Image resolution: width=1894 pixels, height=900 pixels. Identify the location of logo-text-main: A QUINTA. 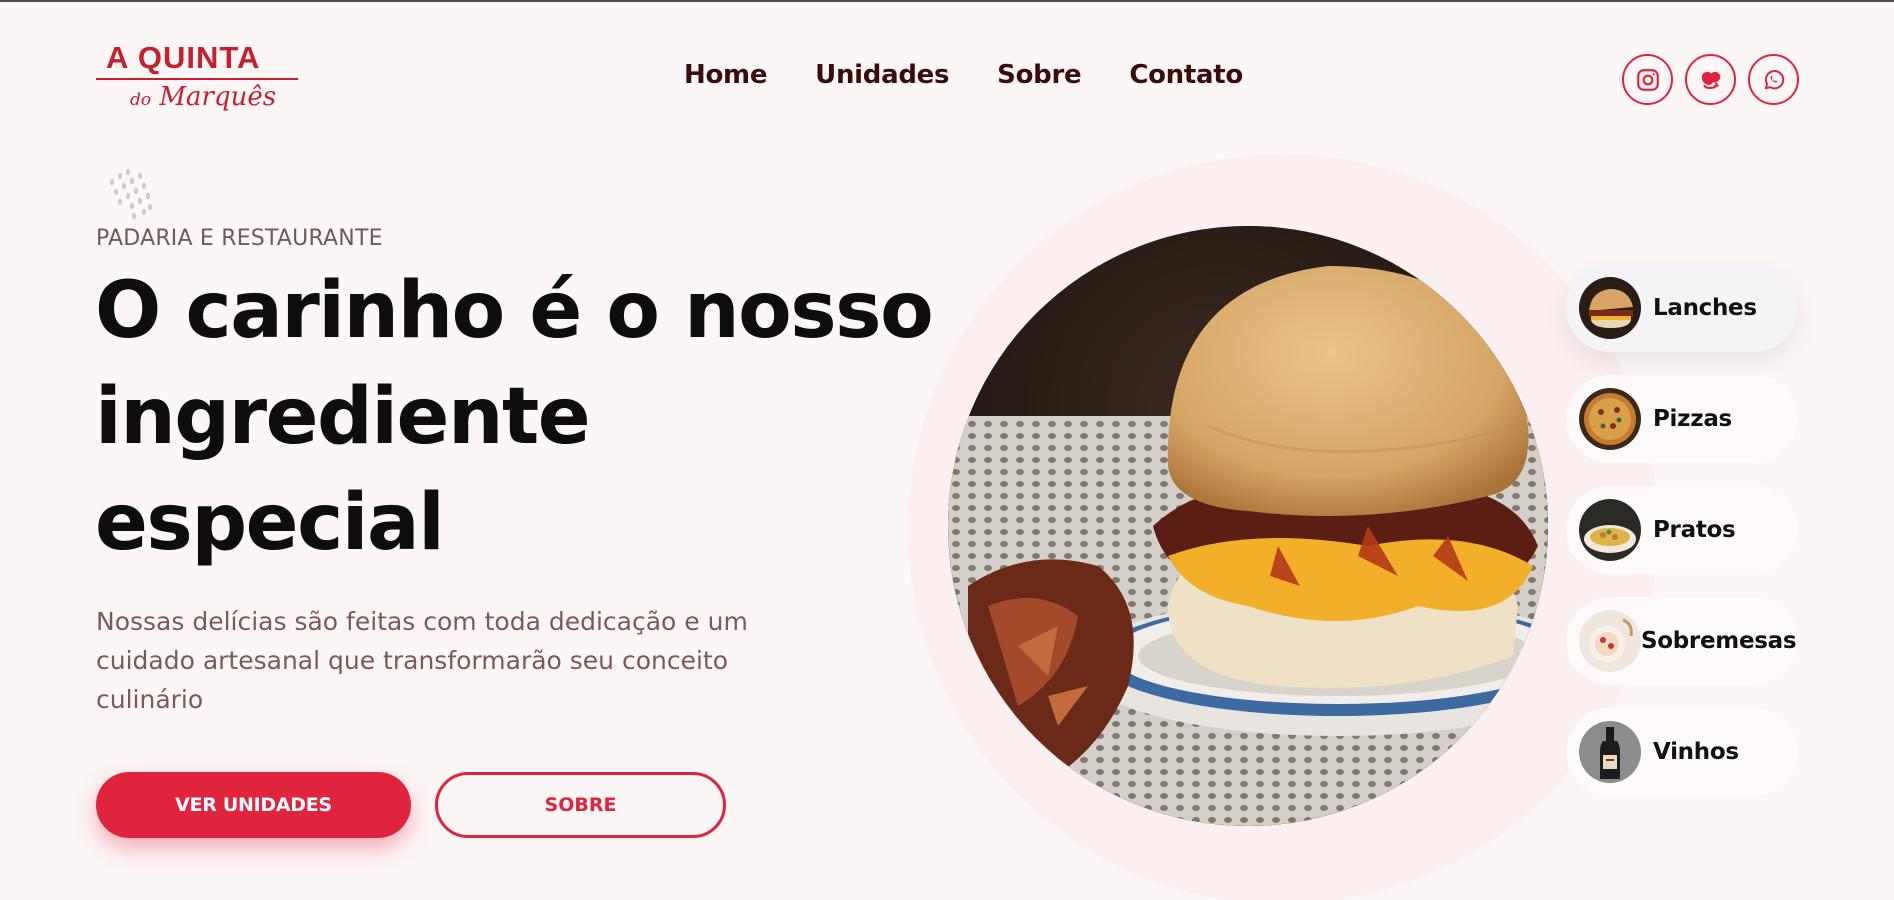
(183, 57).